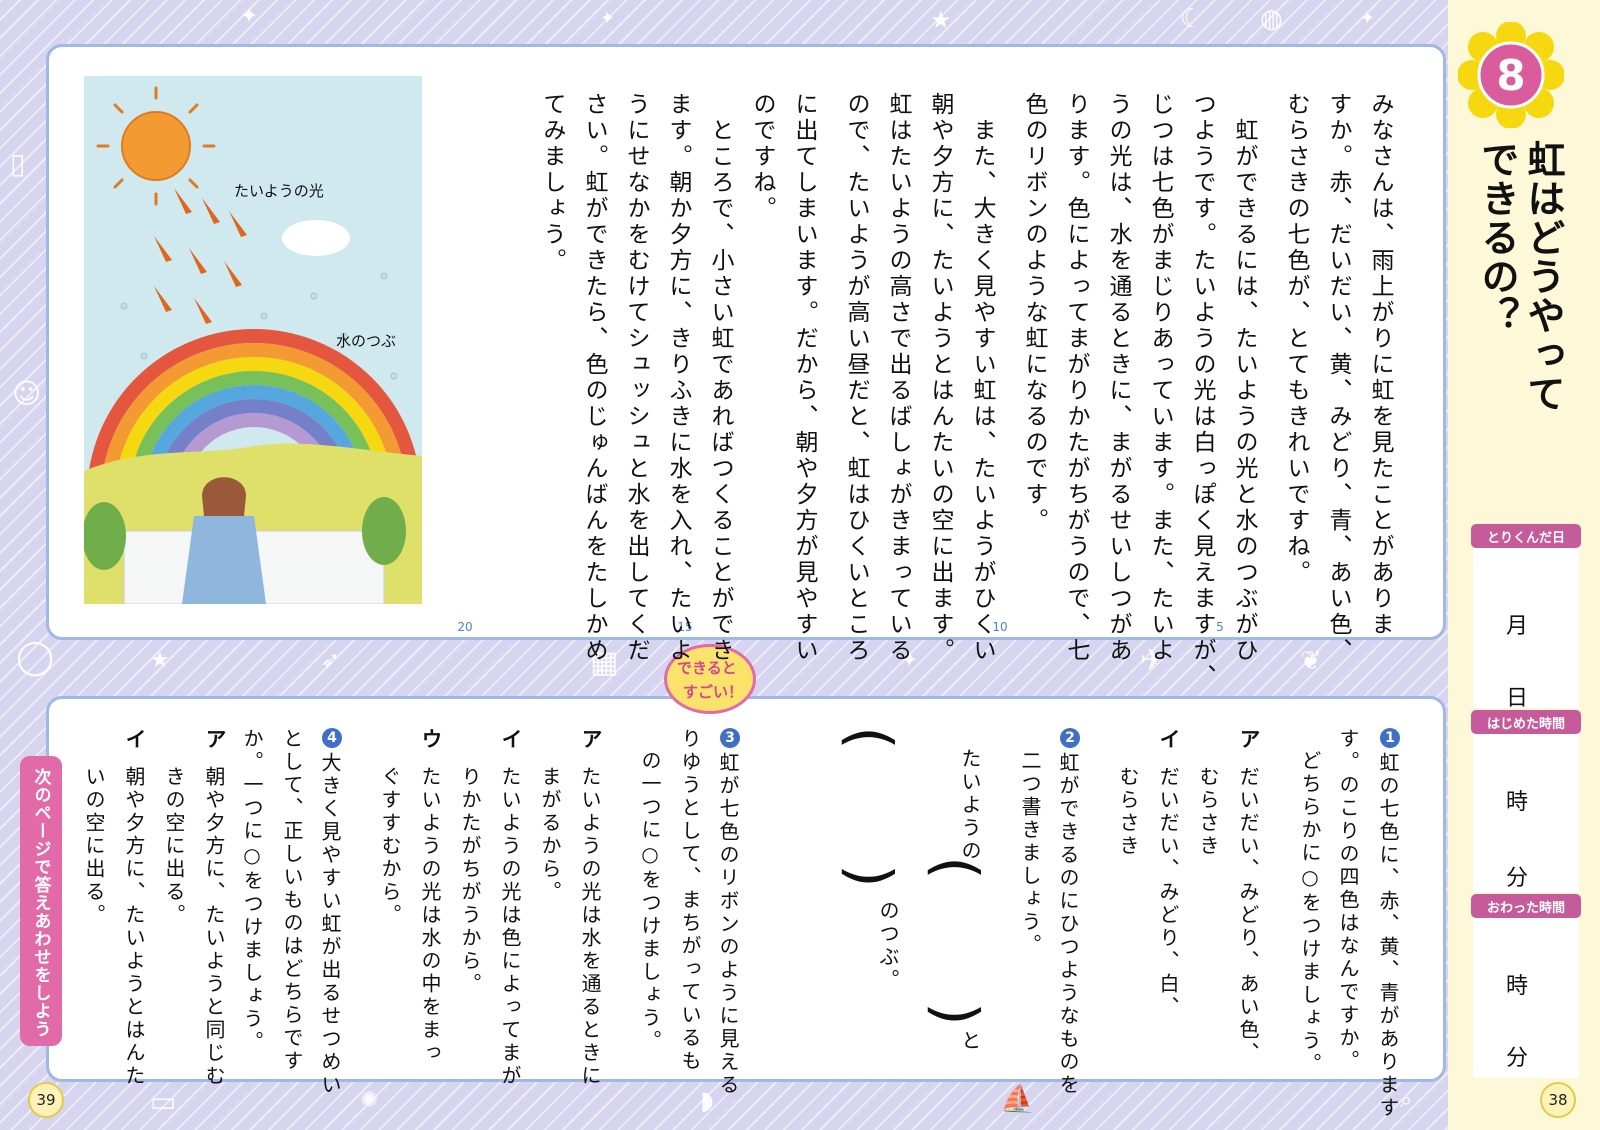 The height and width of the screenshot is (1130, 1600). What do you see at coordinates (1497, 237) in the screenshot?
I see `lesson-title-line2: できるの？` at bounding box center [1497, 237].